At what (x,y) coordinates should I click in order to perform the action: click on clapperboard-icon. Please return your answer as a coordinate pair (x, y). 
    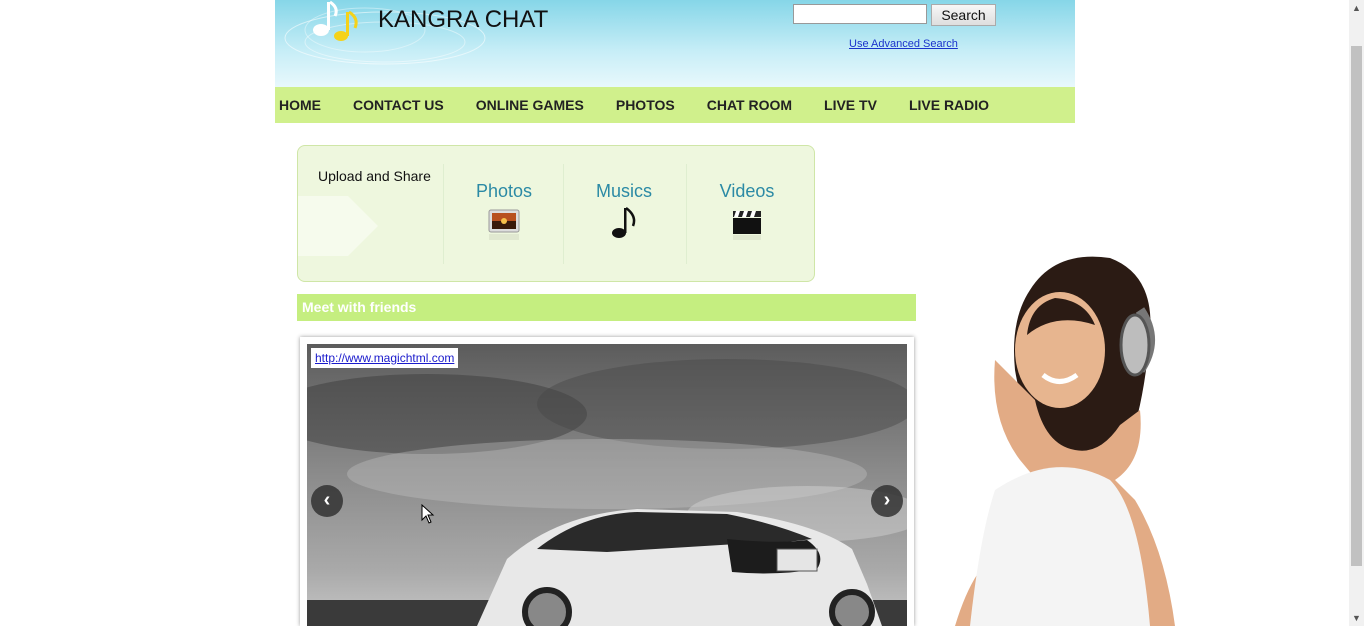
    Looking at the image, I should click on (747, 225).